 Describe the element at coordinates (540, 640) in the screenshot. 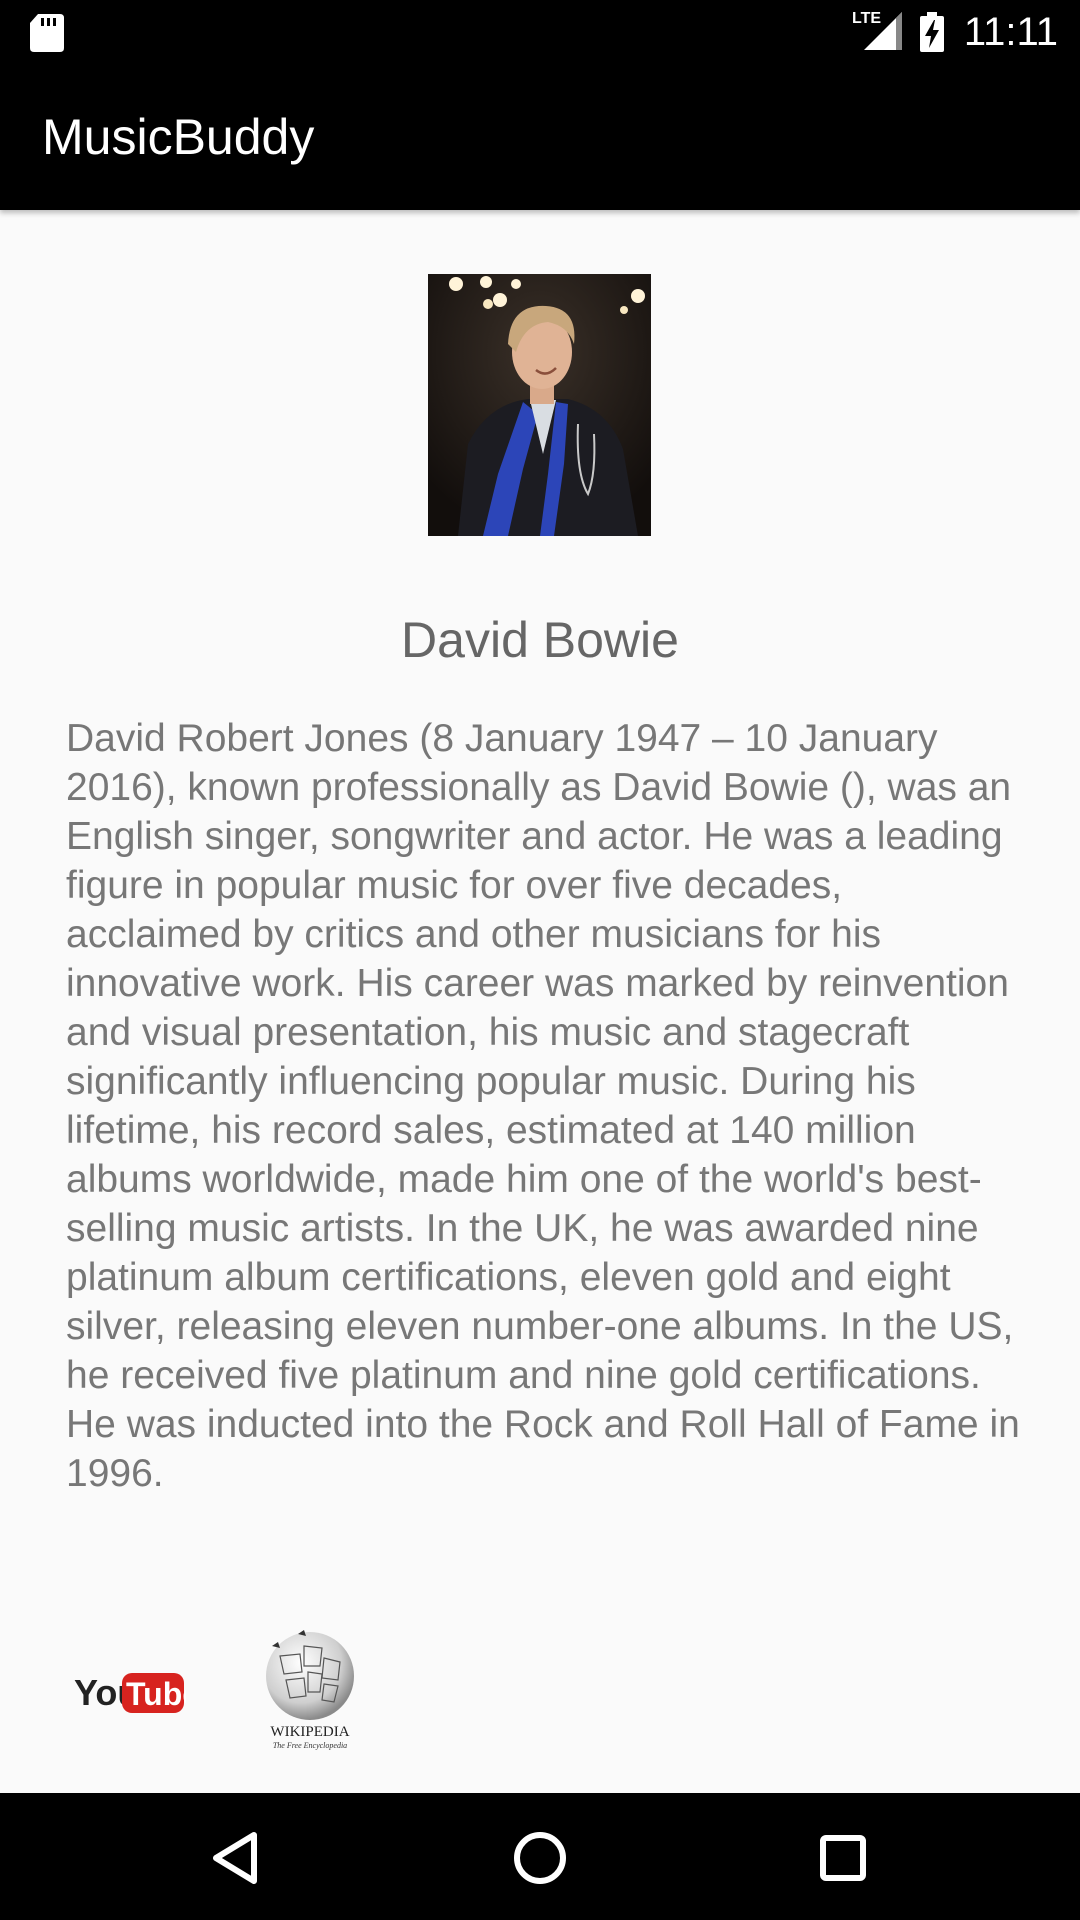

I see `artist-name: David Bowie` at that location.